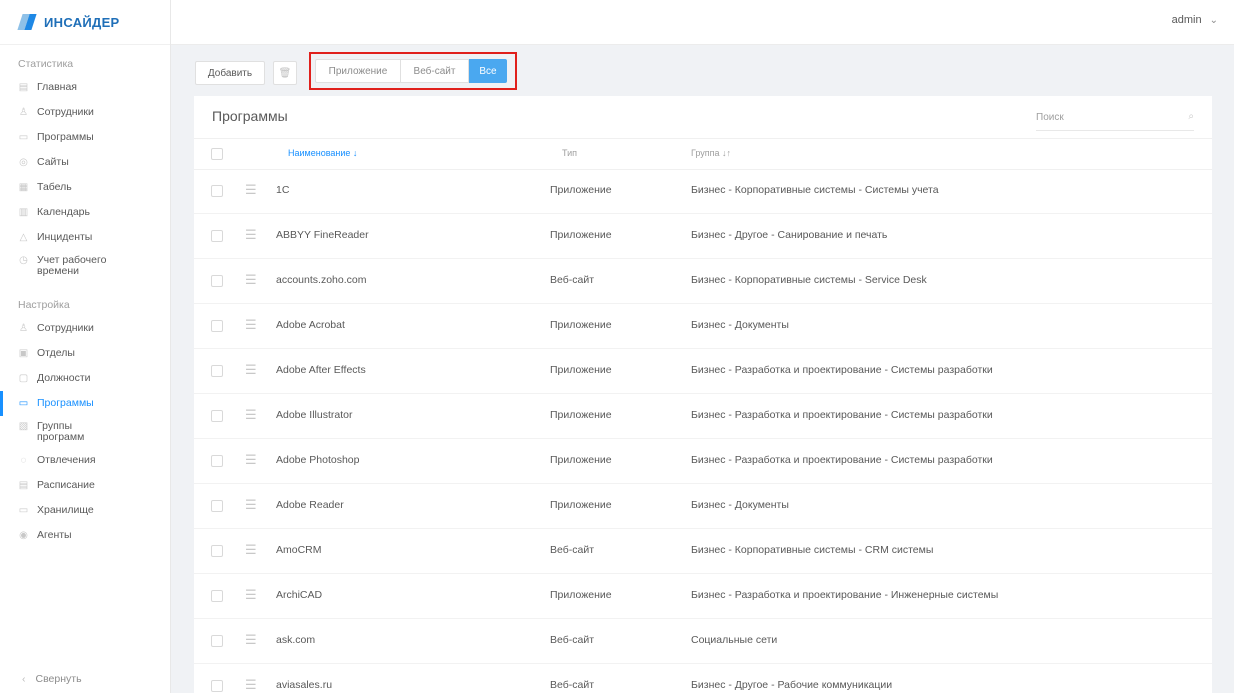 This screenshot has width=1234, height=693. I want to click on sidebar-settings-item: ▭ Хранилище, so click(85, 510).